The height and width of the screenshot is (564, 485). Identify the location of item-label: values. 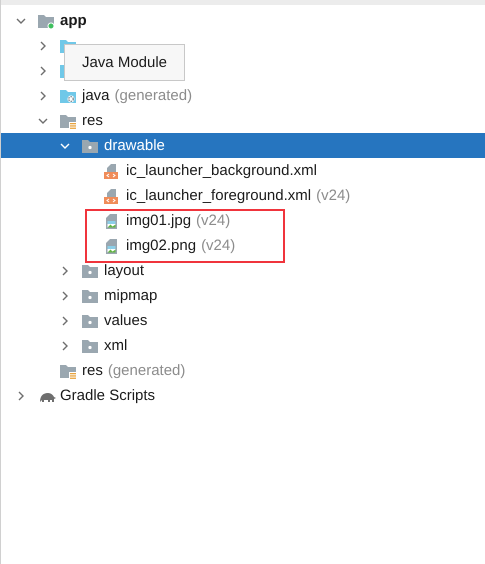
(126, 320).